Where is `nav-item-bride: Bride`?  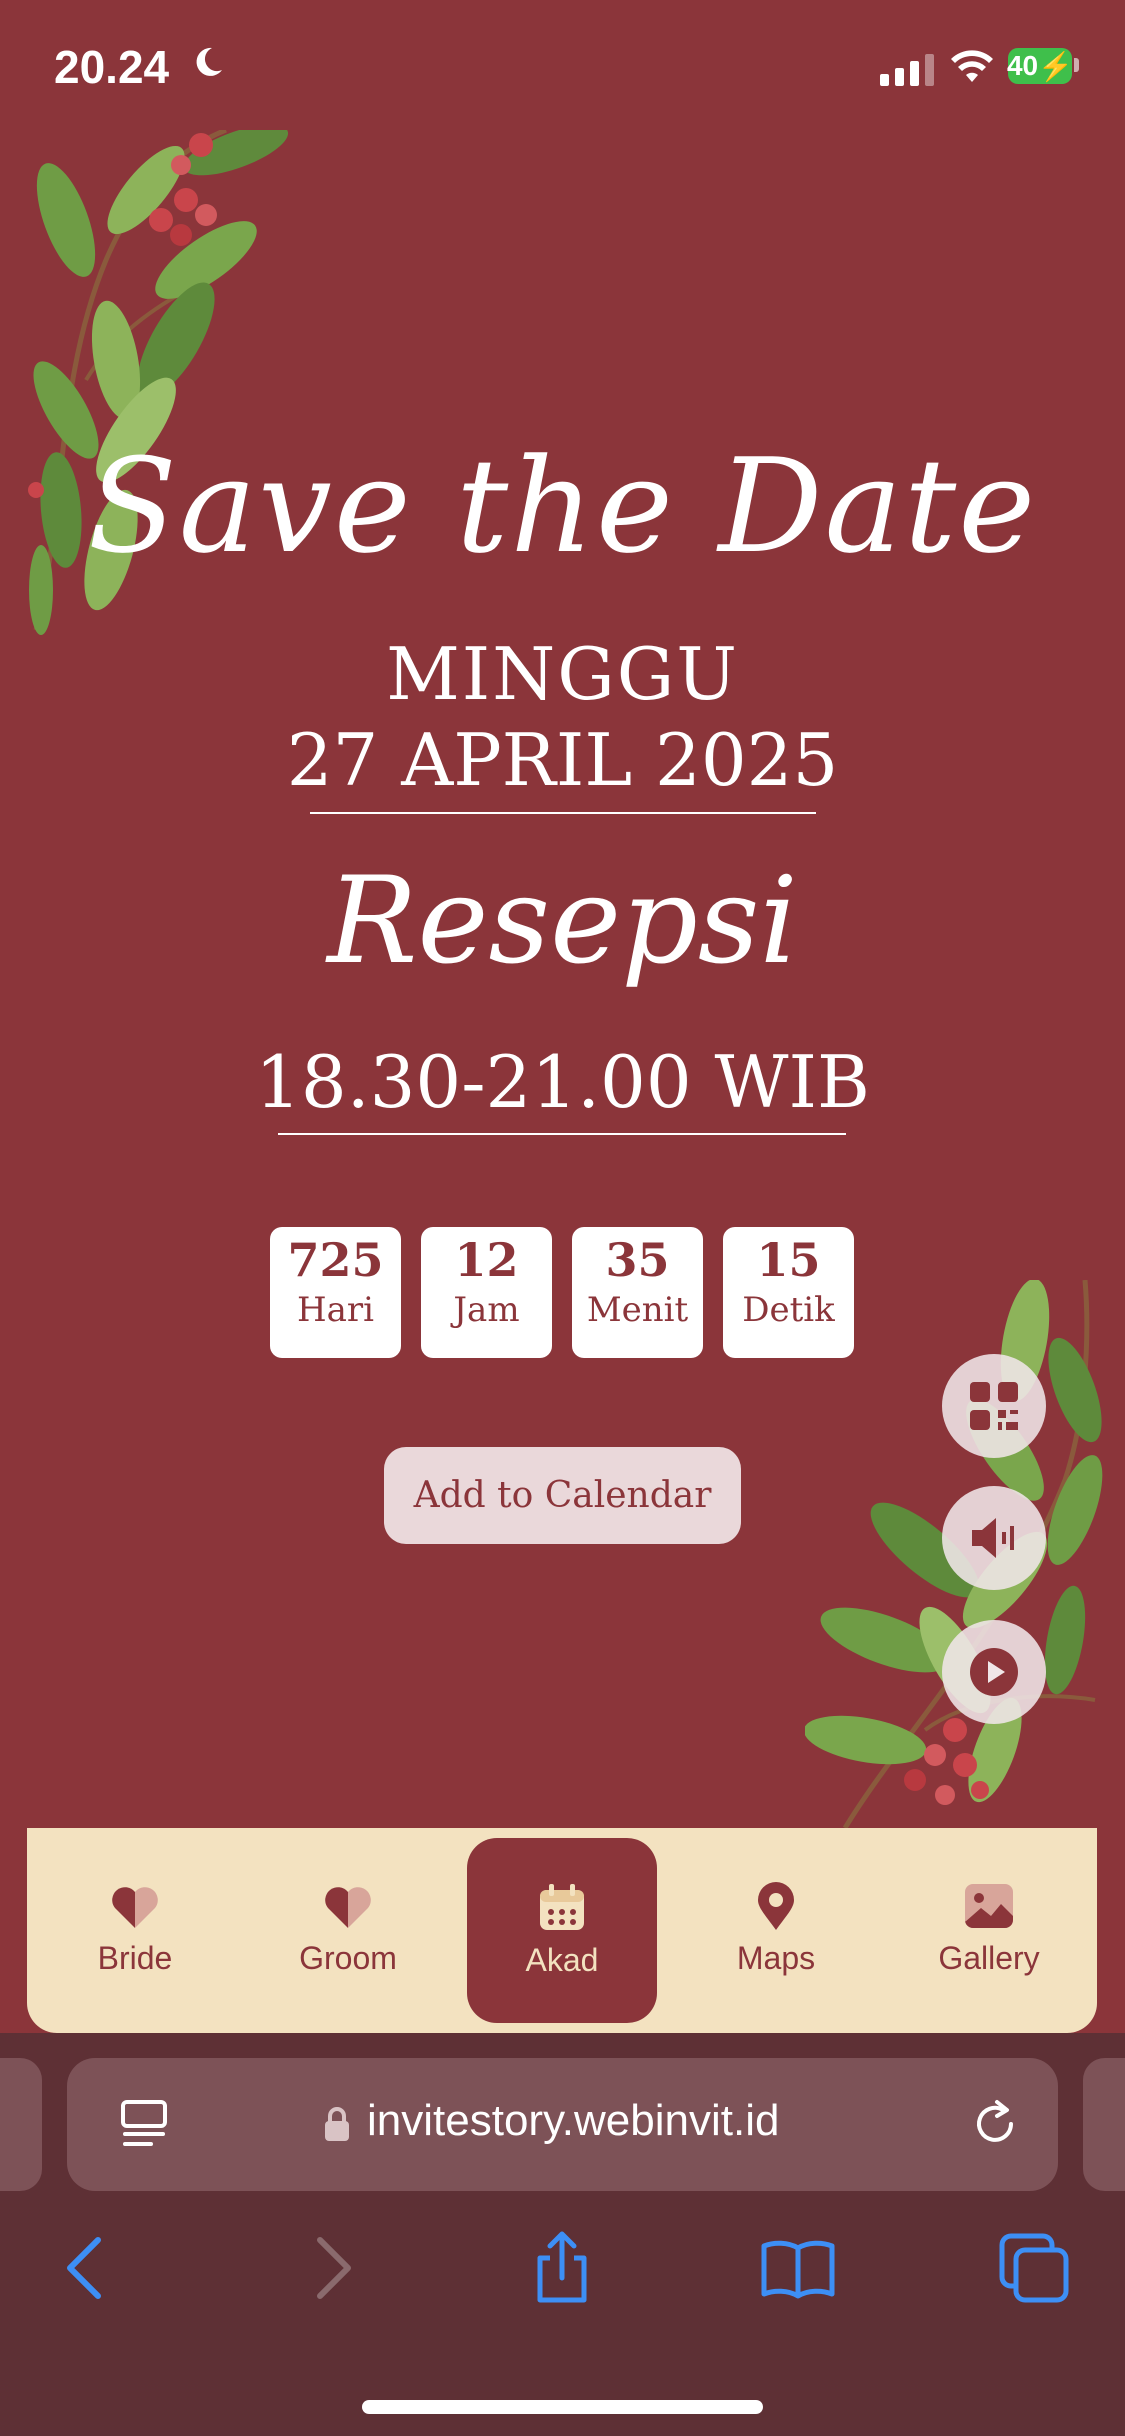
nav-item-bride: Bride is located at coordinates (135, 1930).